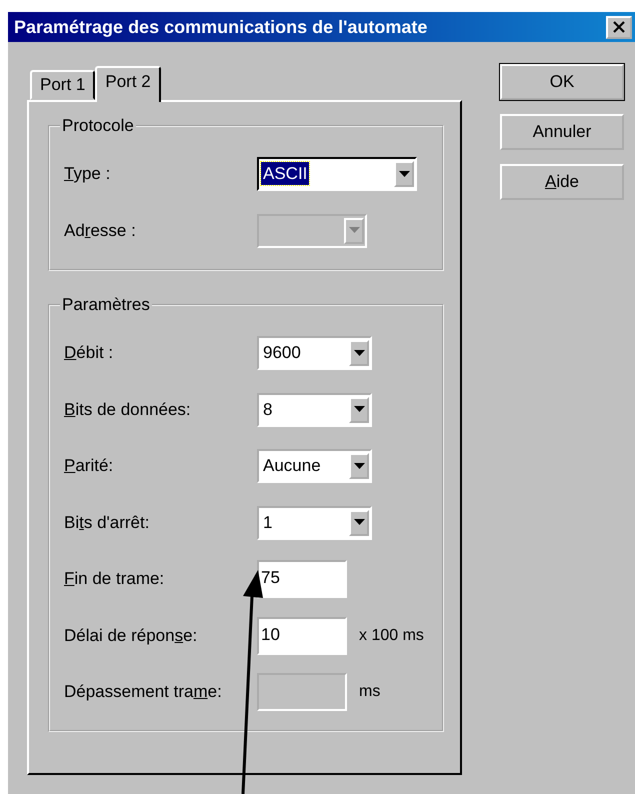  I want to click on group-title: Protocole, so click(98, 126).